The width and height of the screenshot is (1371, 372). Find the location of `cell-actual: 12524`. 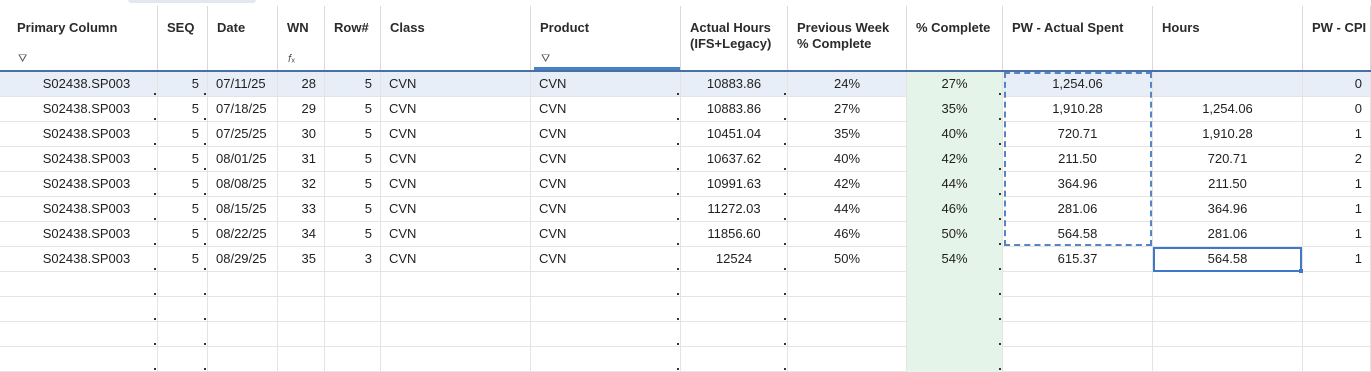

cell-actual: 12524 is located at coordinates (734, 259).